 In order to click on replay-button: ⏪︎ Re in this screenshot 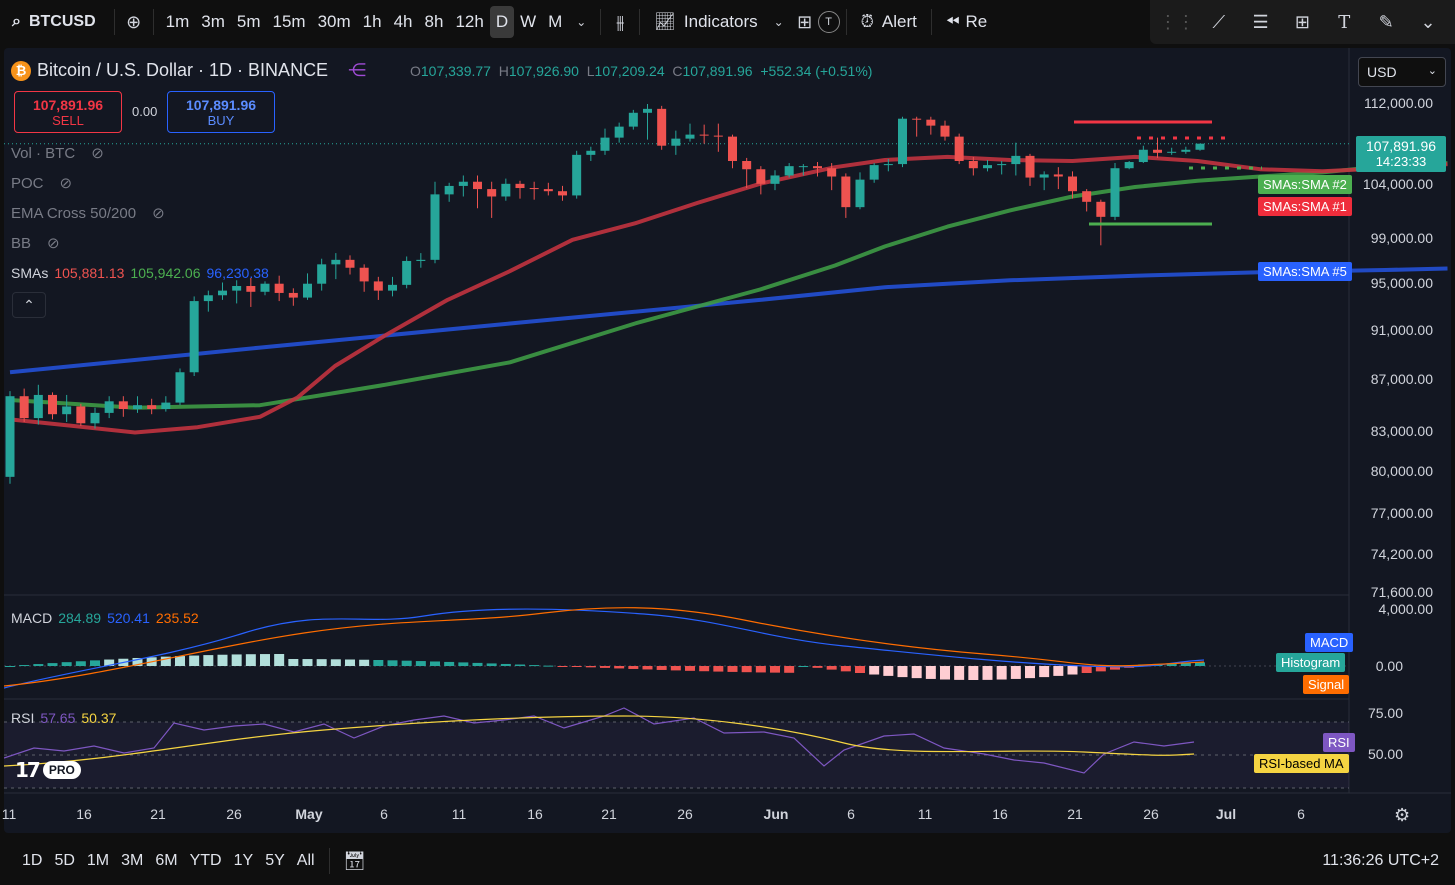, I will do `click(966, 22)`.